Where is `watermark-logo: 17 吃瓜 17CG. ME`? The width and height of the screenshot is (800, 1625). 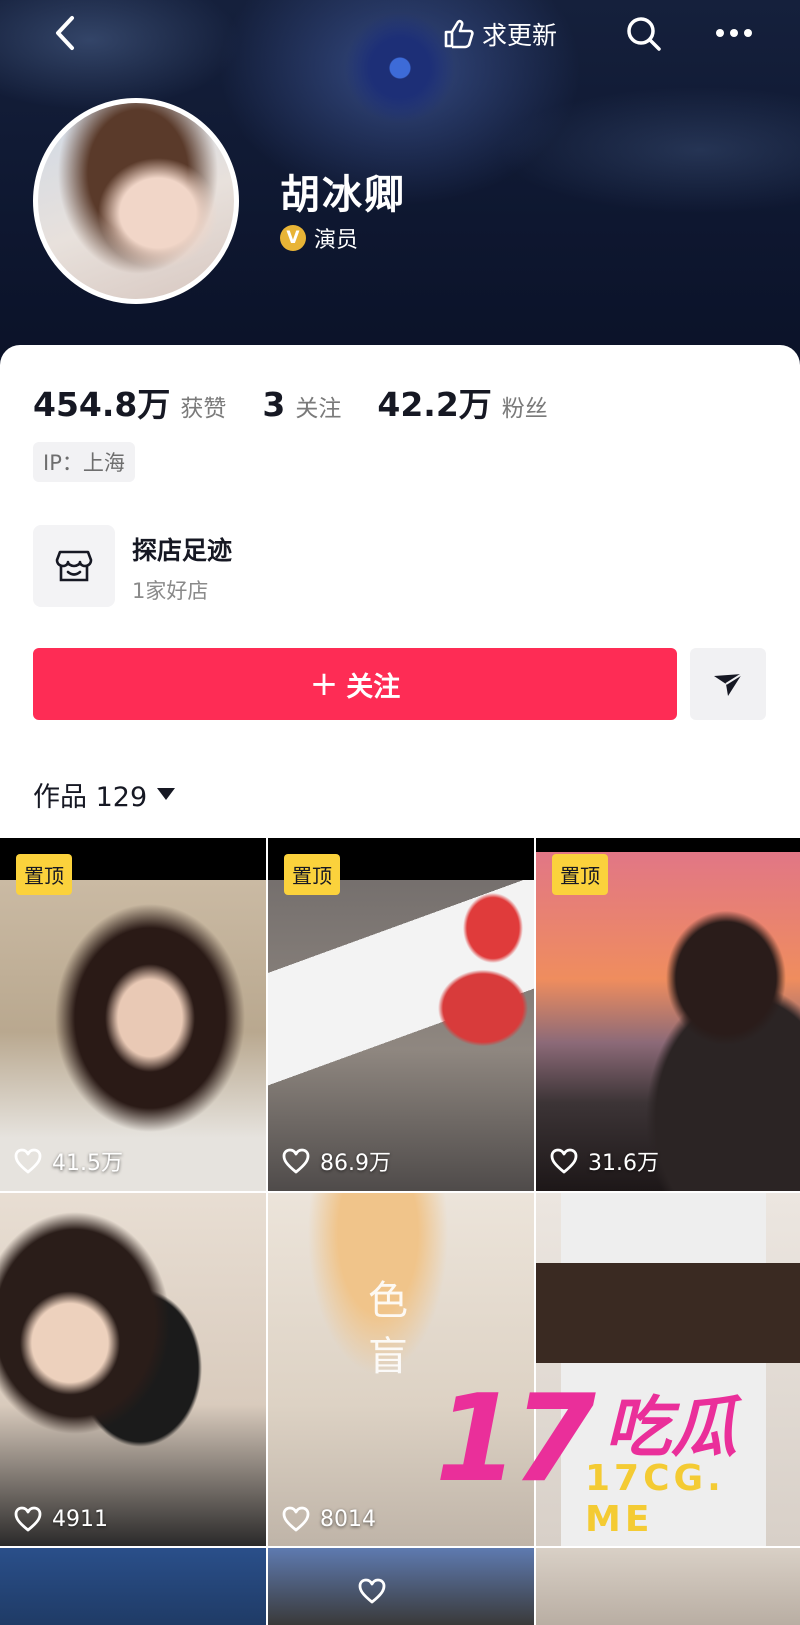
watermark-logo: 17 吃瓜 17CG. ME is located at coordinates (615, 1455).